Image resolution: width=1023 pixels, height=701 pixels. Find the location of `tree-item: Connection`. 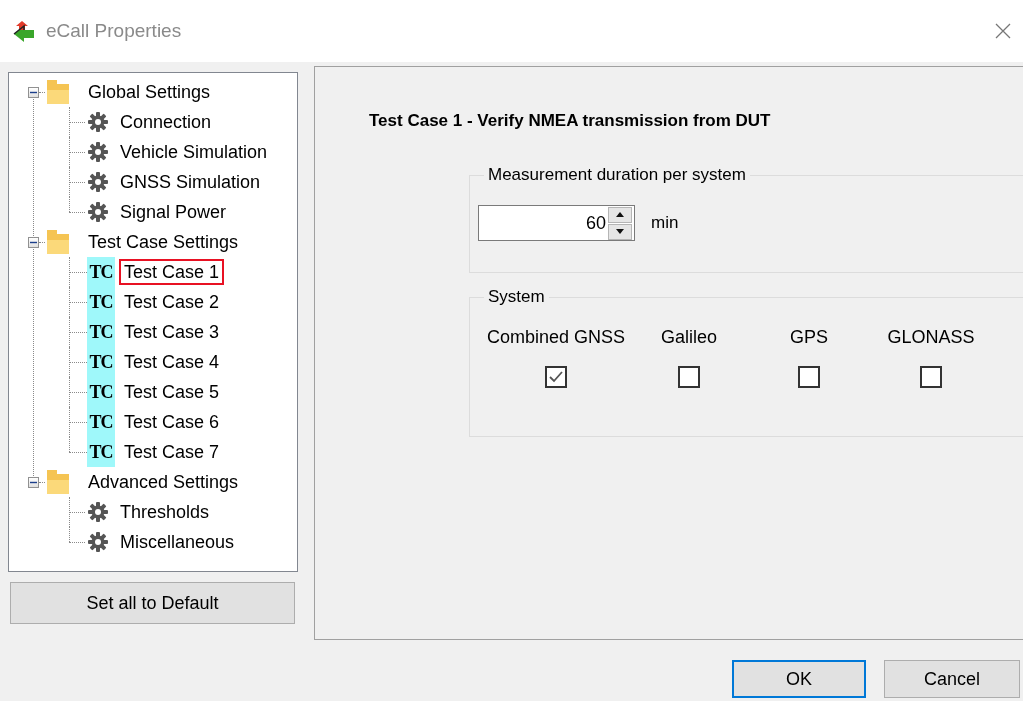

tree-item: Connection is located at coordinates (166, 122).